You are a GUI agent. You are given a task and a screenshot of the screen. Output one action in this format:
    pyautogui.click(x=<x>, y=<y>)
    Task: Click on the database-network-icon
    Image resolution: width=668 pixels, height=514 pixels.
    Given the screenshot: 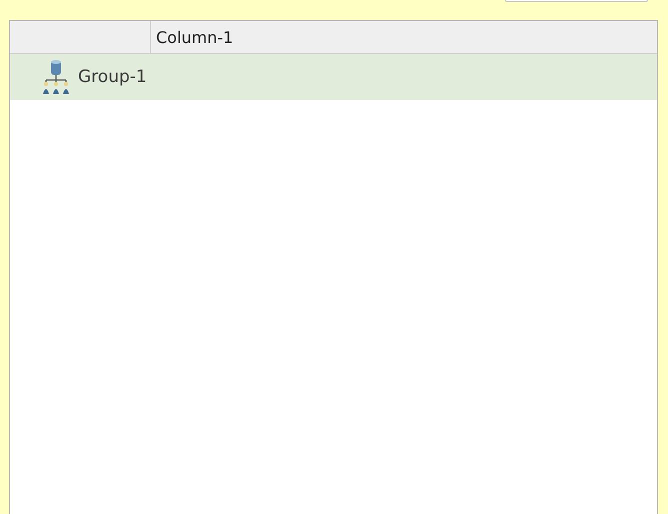 What is the action you would take?
    pyautogui.click(x=56, y=77)
    